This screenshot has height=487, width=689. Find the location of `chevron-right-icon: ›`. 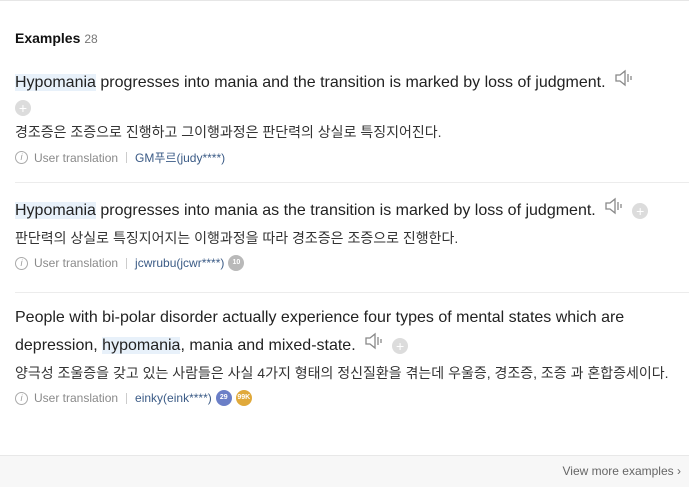

chevron-right-icon: › is located at coordinates (679, 471).